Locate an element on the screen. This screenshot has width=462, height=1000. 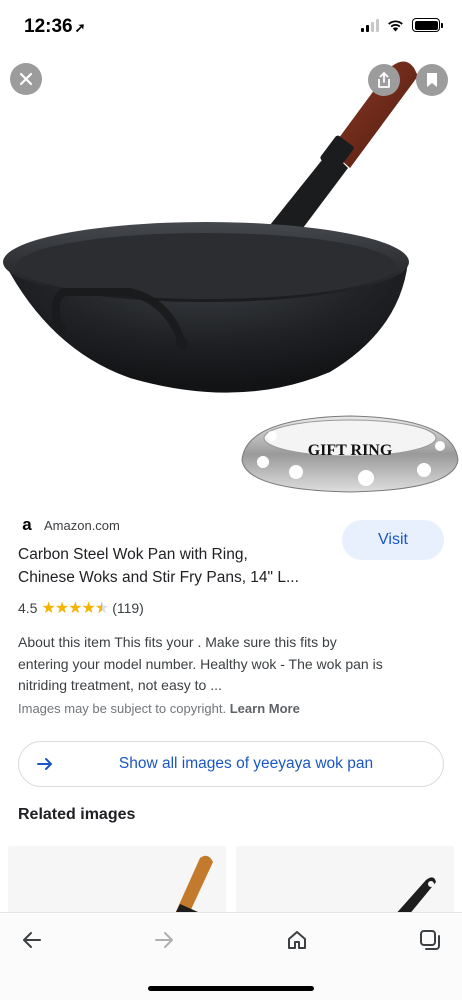
status-bar: 12:36 ➚ is located at coordinates (231, 28).